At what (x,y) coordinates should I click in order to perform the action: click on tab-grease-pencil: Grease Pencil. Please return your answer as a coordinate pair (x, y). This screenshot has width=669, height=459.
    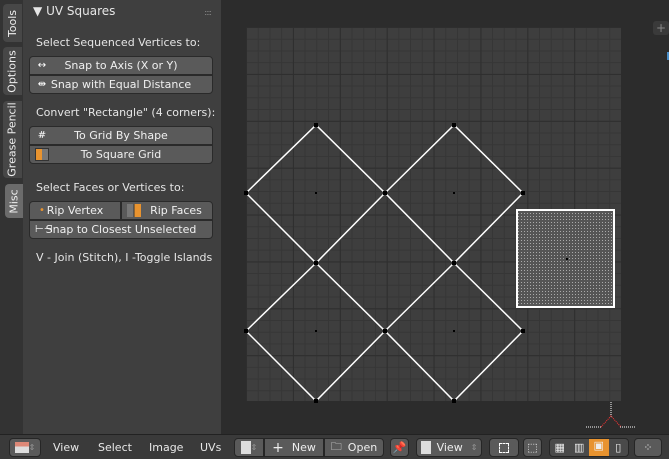
    Looking at the image, I should click on (12, 139).